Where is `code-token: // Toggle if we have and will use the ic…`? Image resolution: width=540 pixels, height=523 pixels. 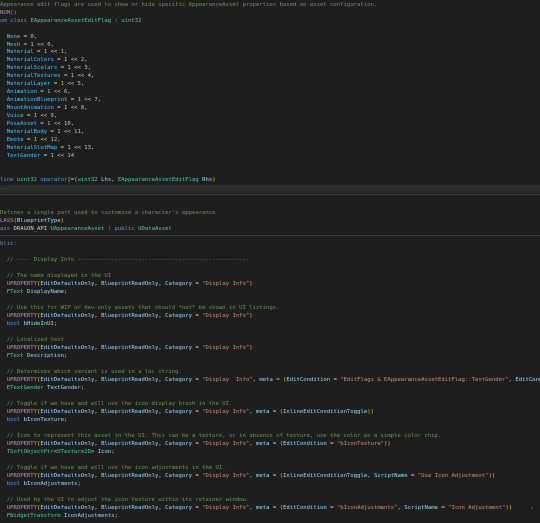
code-token: // Toggle if we have and will use the ic… is located at coordinates (113, 468).